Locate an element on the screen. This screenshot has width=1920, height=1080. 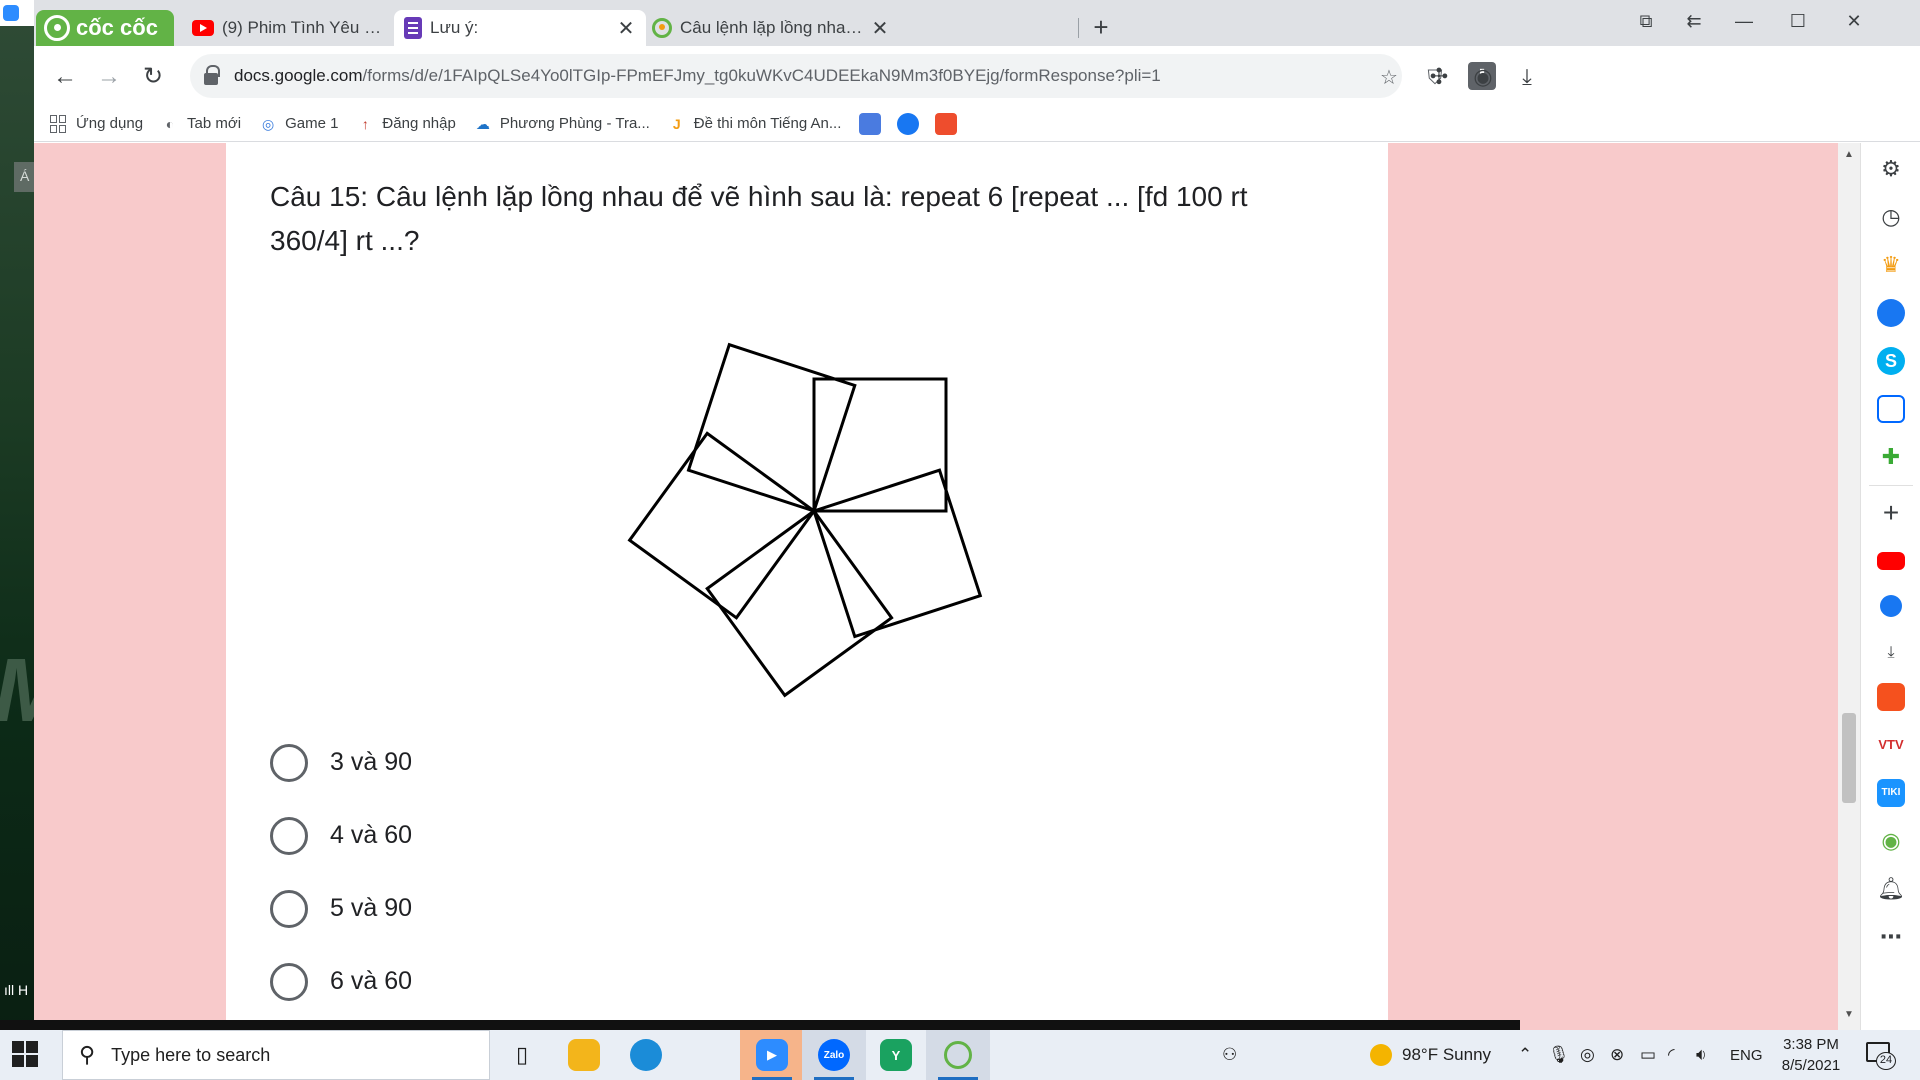
battery-icon: ▭ is located at coordinates (1648, 1055).